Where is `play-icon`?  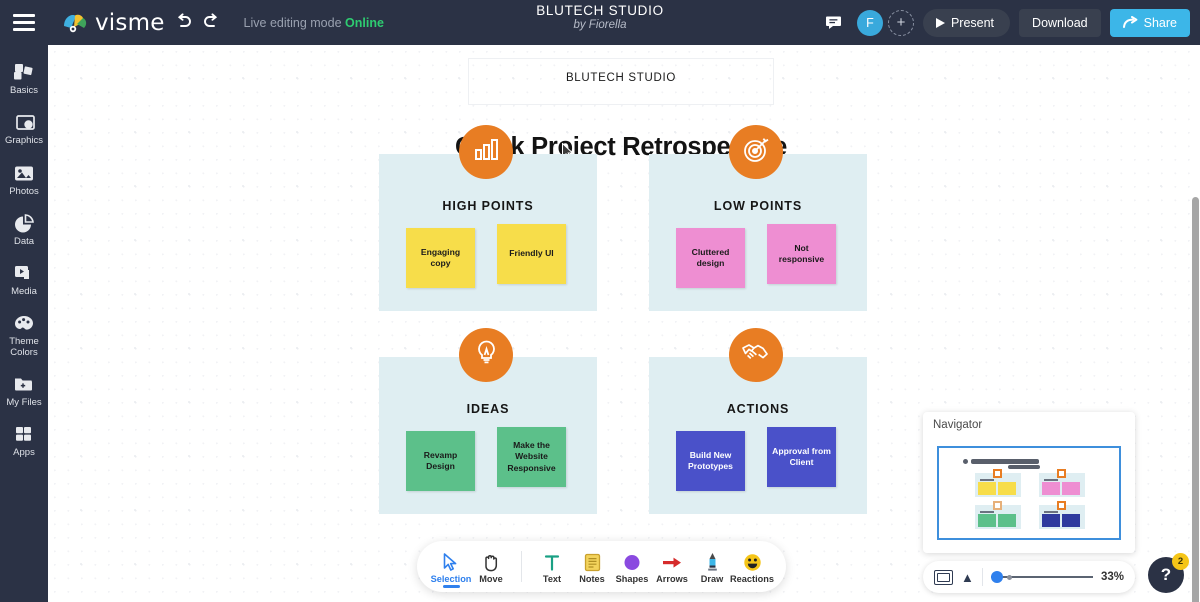 play-icon is located at coordinates (940, 22).